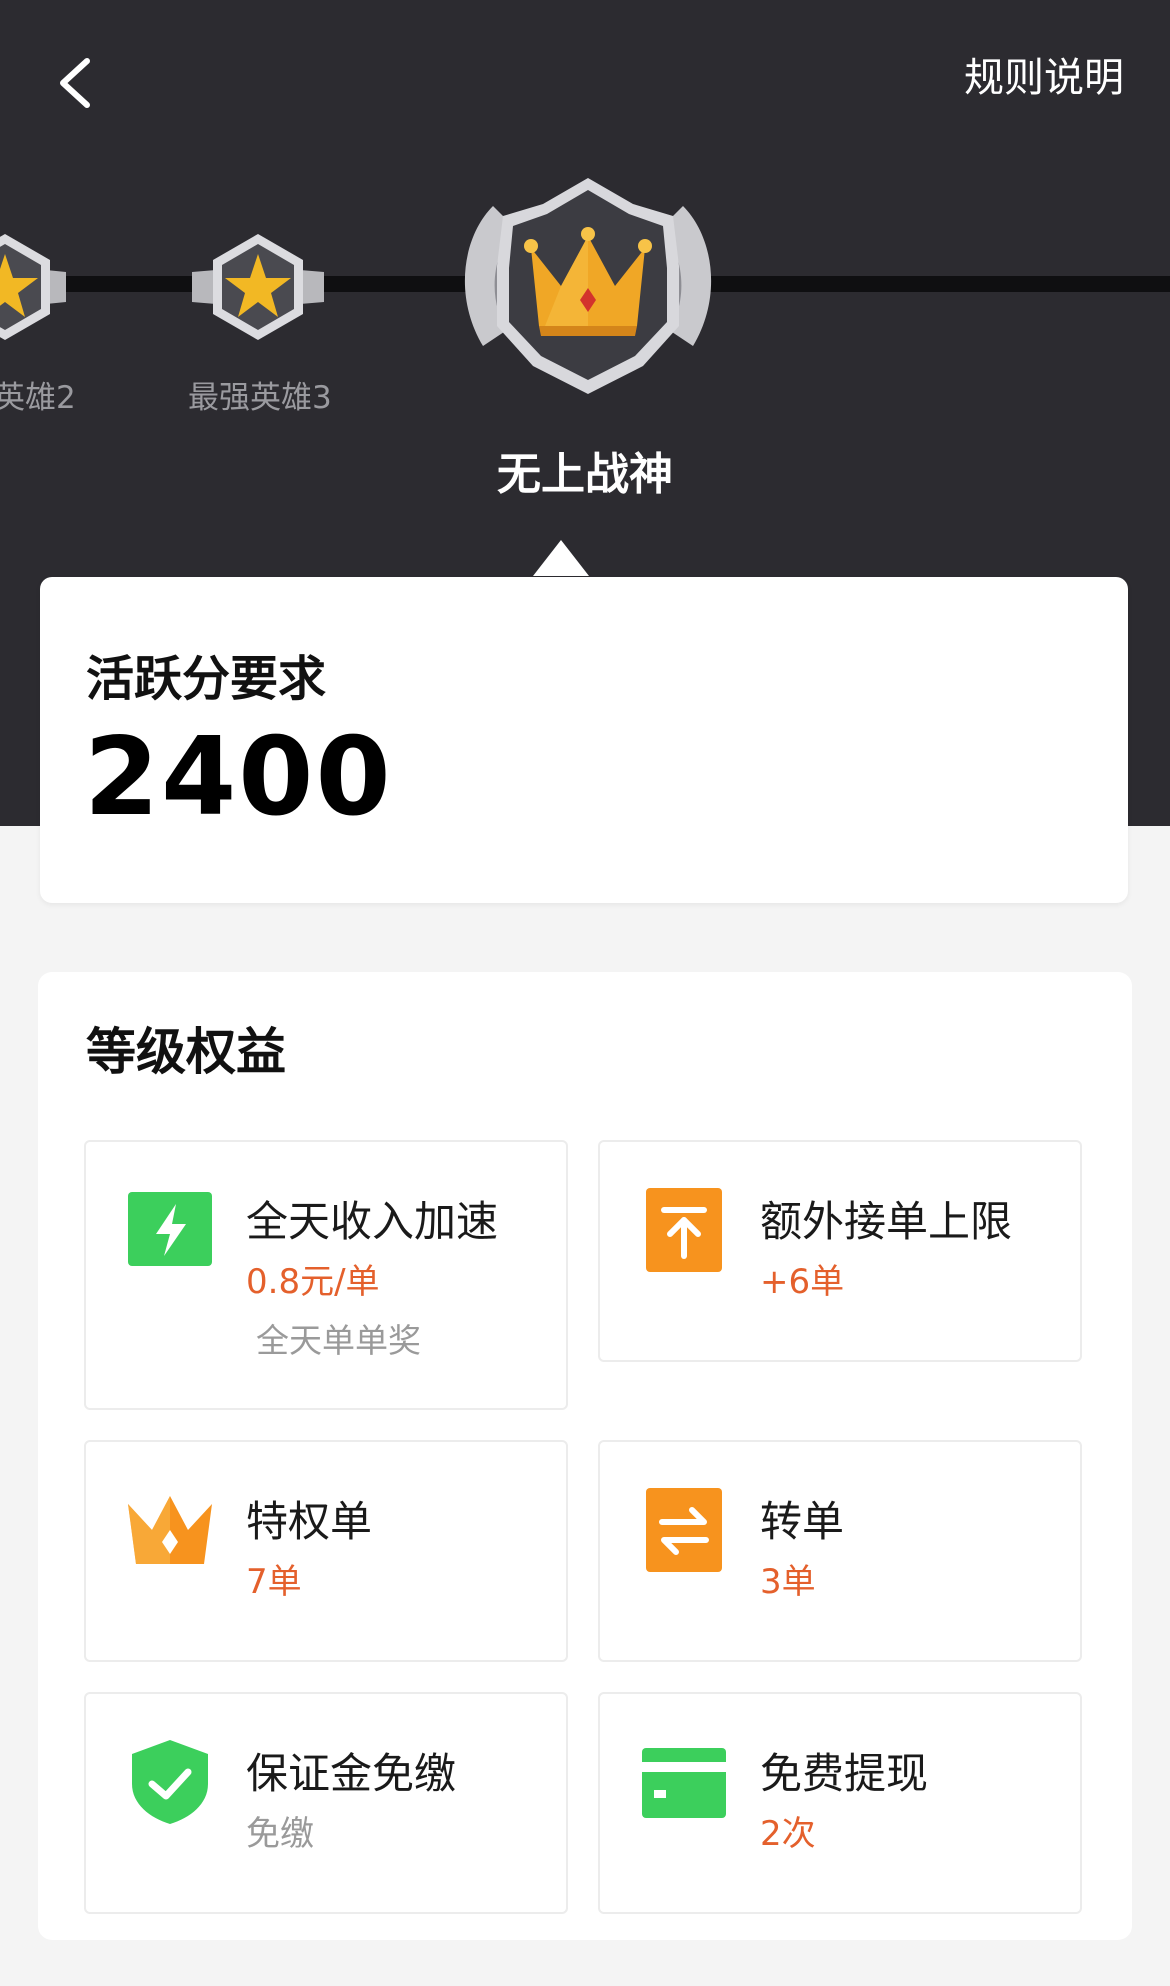 This screenshot has height=1986, width=1170. Describe the element at coordinates (372, 1221) in the screenshot. I see `benefit-name: 全天收入加速` at that location.